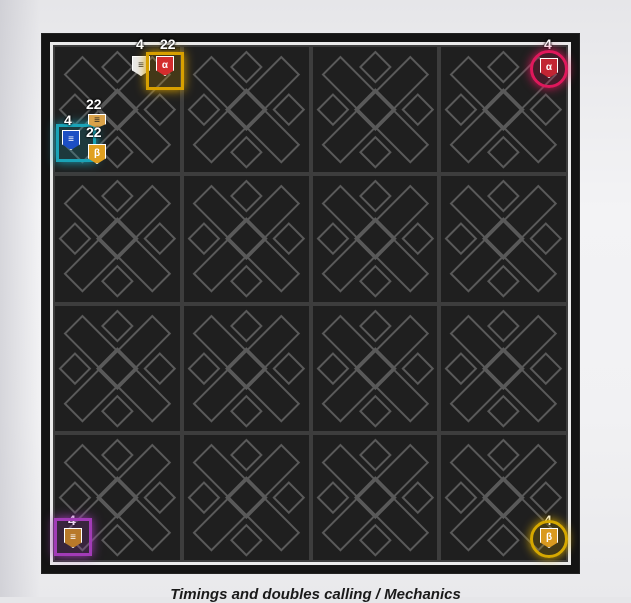 This screenshot has width=631, height=603. I want to click on caption: Timings and doubles calling / Mechanics, so click(315, 594).